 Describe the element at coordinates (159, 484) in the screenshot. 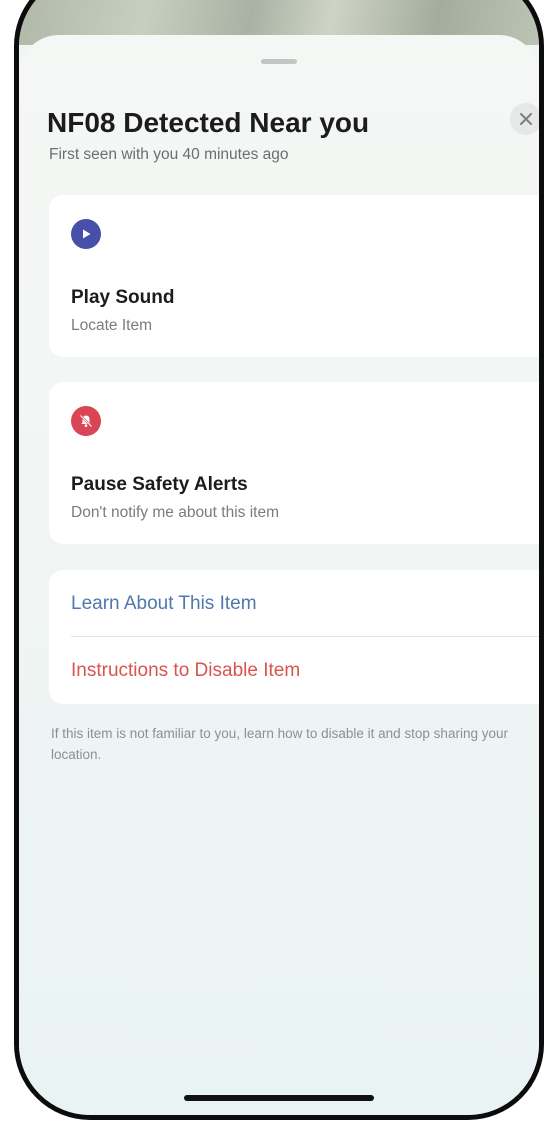

I see `pause-safety-alerts-title: Pause Safety Alerts` at that location.